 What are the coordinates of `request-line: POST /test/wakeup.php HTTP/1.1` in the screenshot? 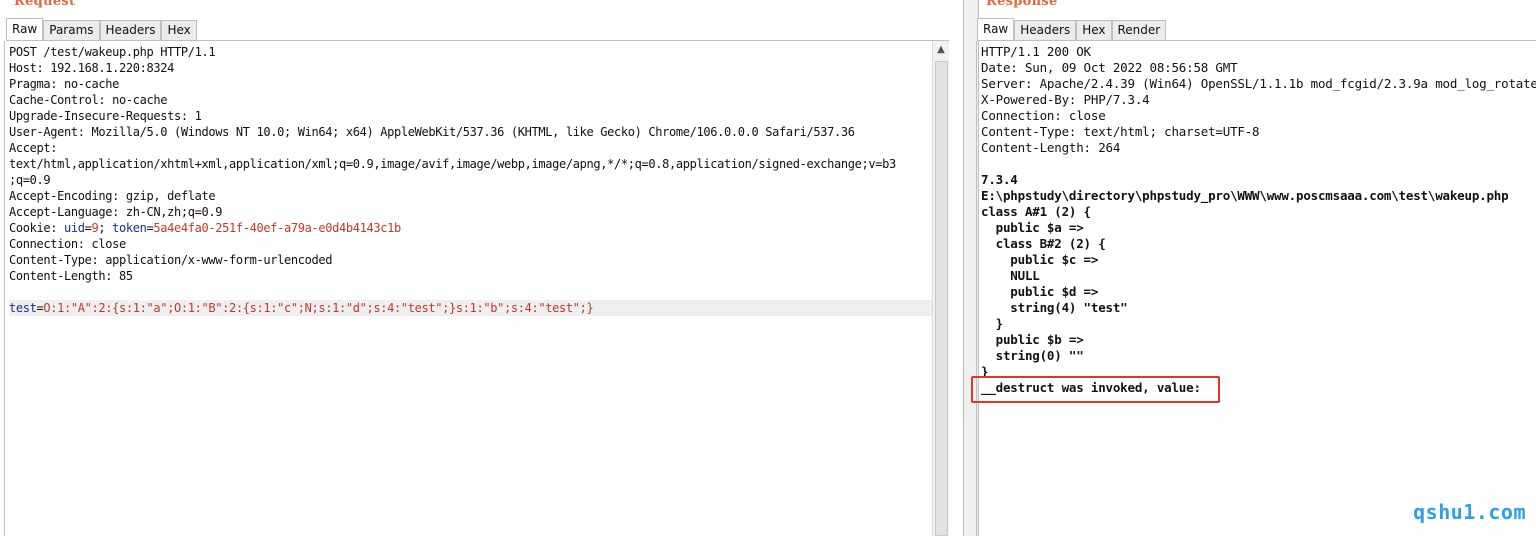 It's located at (112, 52).